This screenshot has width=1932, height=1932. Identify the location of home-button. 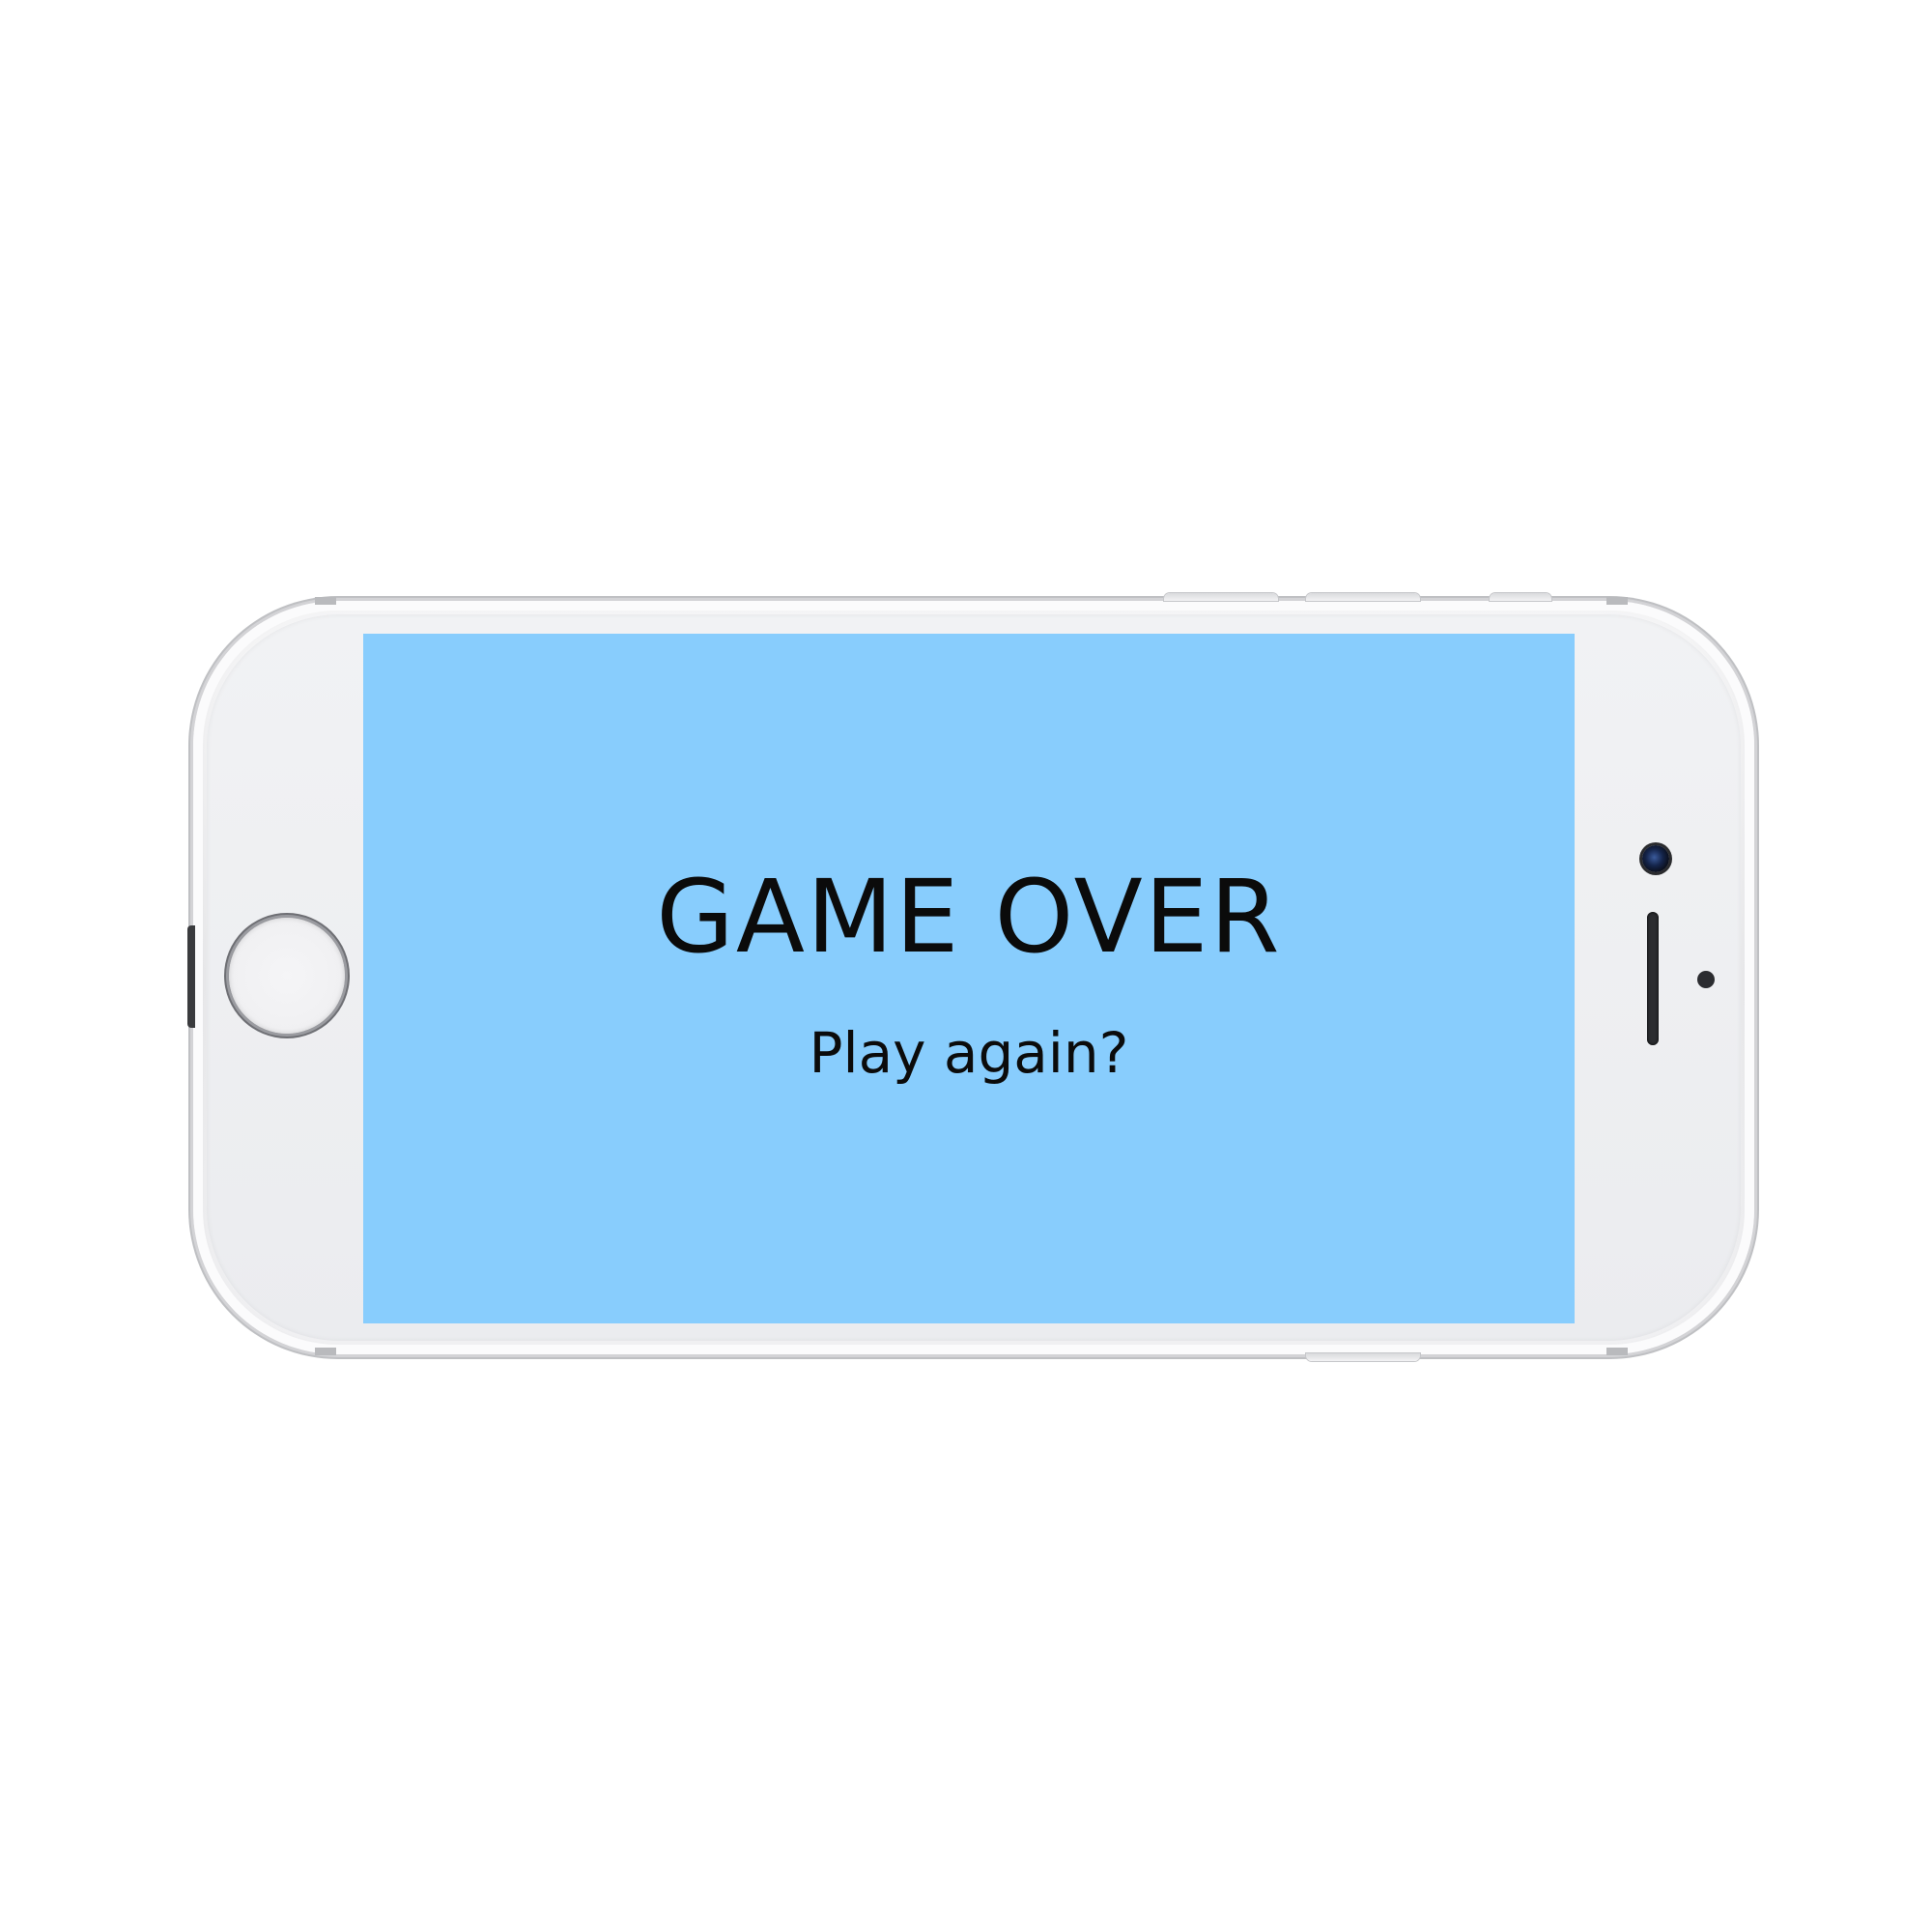
(287, 976).